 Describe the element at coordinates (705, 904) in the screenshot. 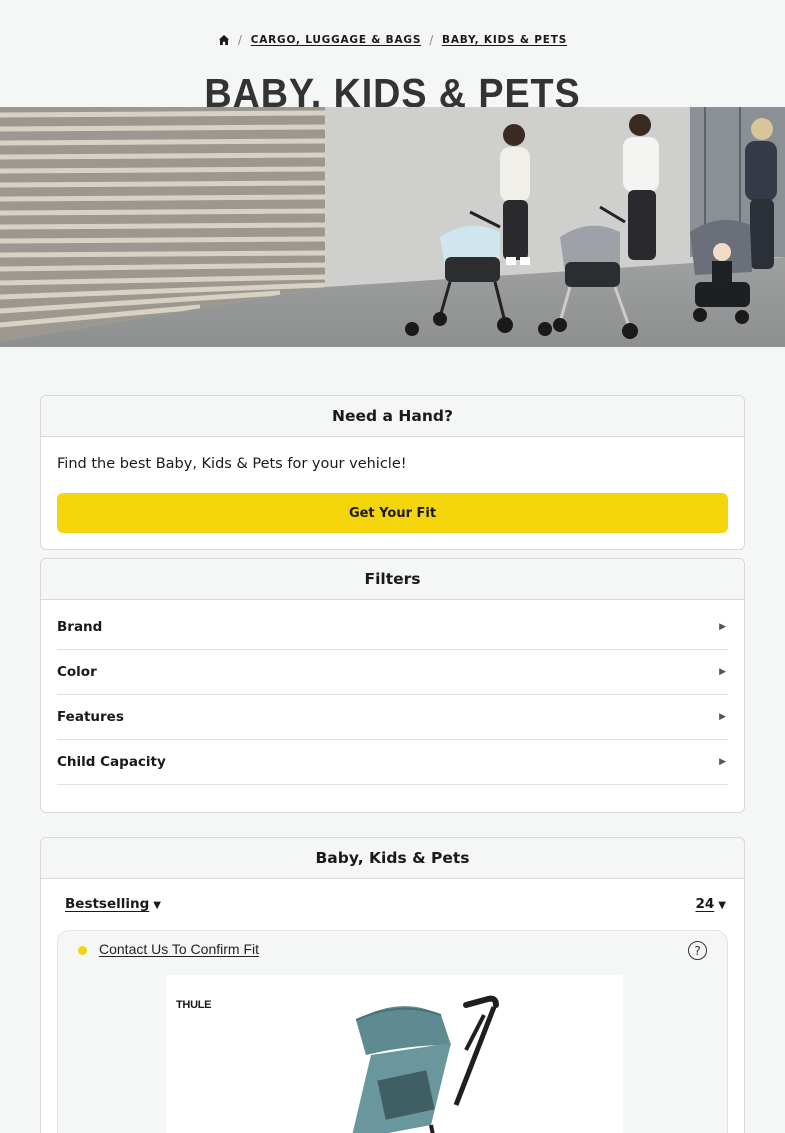

I see `per-page-value: 24` at that location.